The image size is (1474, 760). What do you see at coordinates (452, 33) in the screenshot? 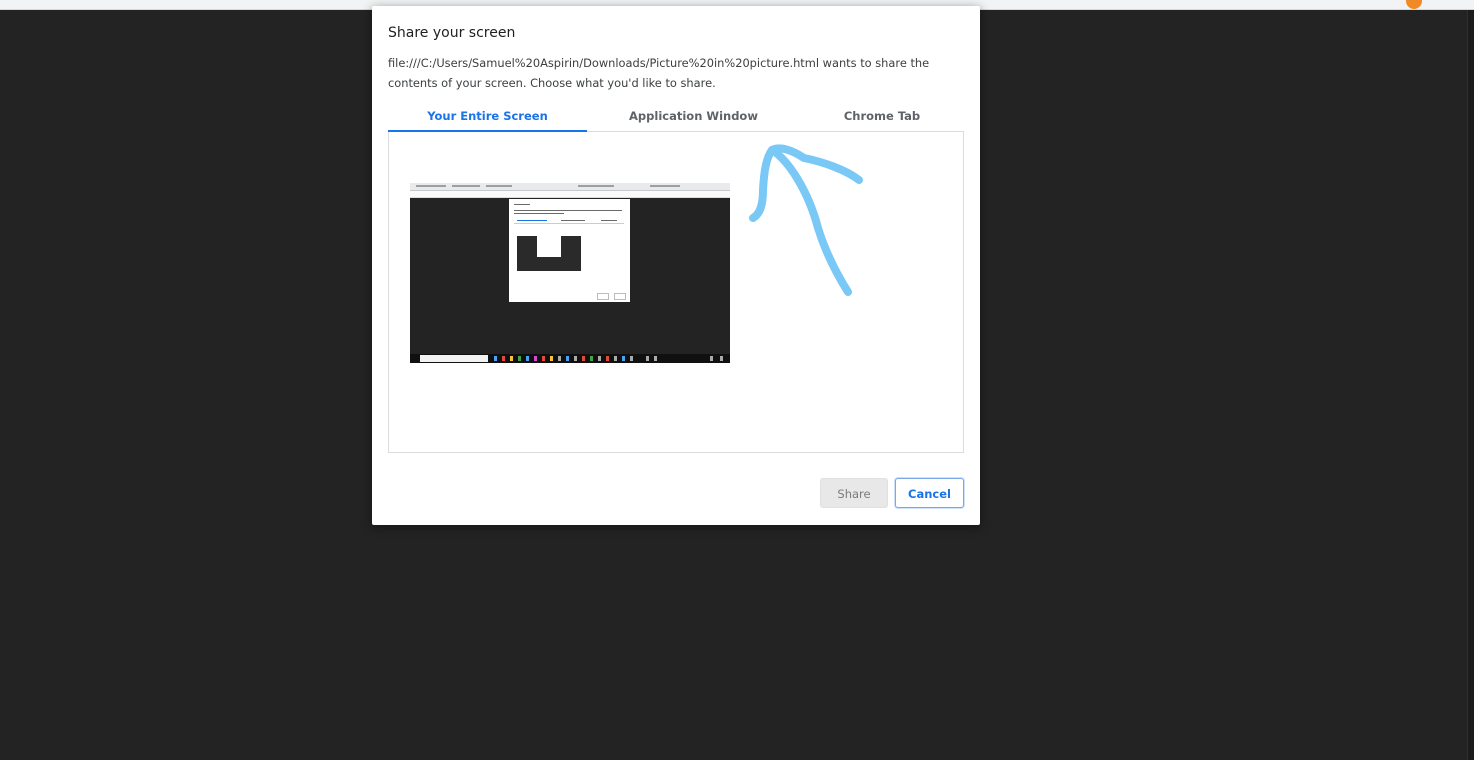
I see `dialog-title: Share your screen` at bounding box center [452, 33].